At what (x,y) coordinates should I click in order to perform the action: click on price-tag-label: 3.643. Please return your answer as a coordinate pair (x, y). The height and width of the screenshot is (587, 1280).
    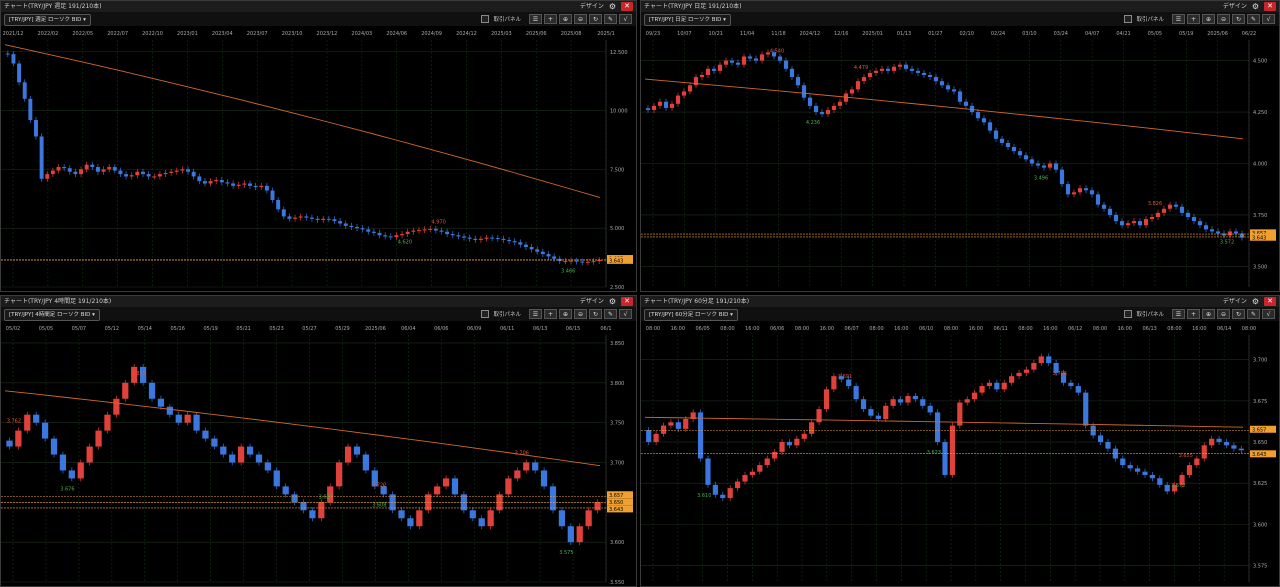
    Looking at the image, I should click on (616, 261).